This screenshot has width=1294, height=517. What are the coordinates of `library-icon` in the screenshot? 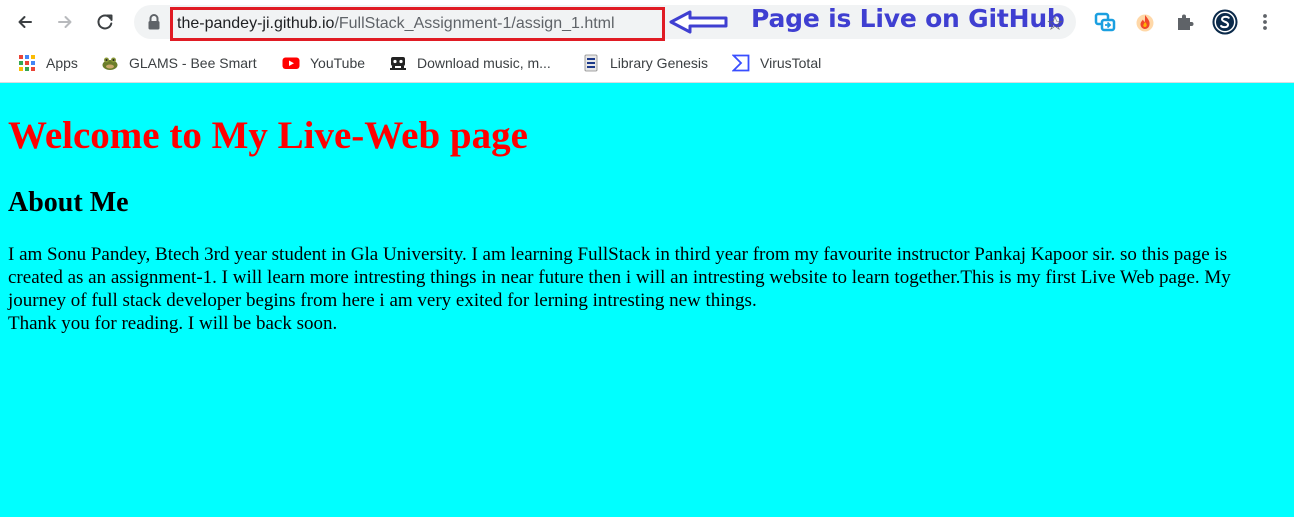 It's located at (591, 63).